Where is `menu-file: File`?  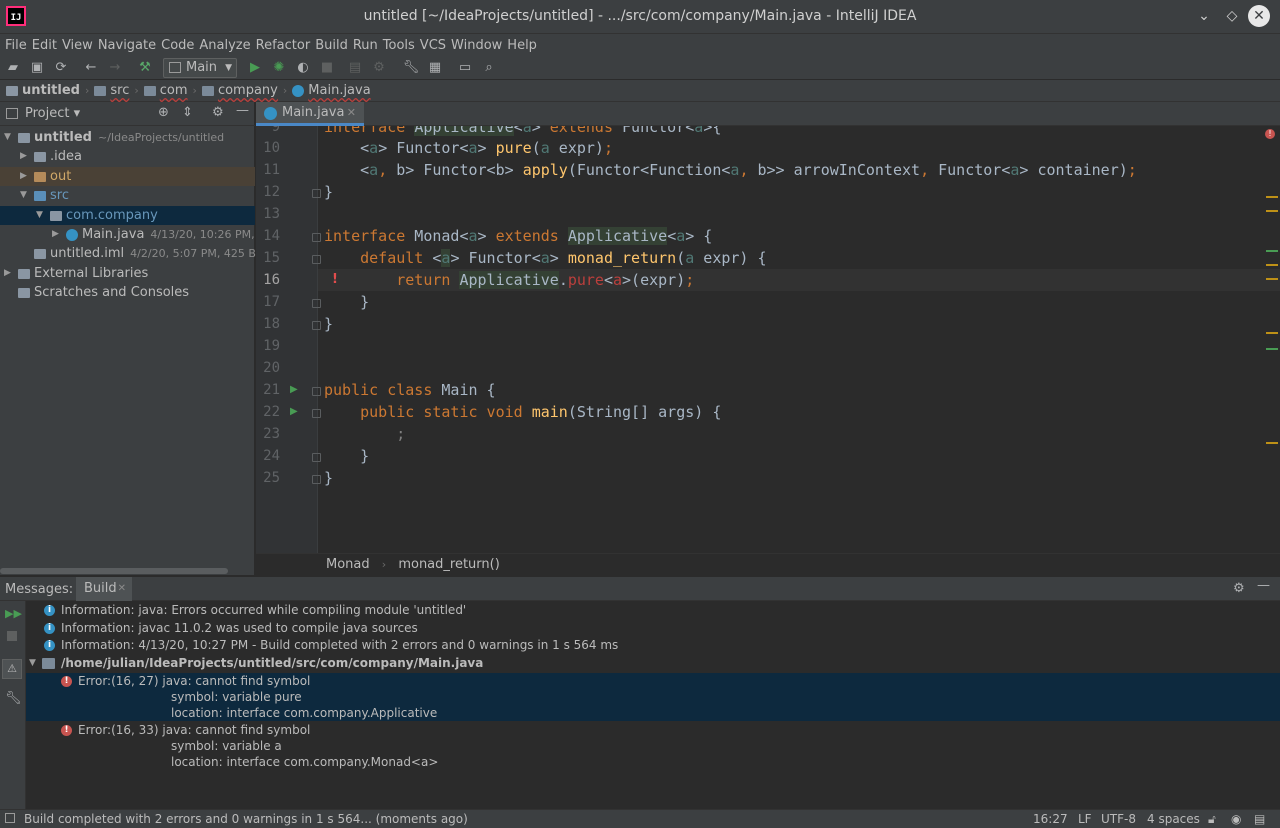 menu-file: File is located at coordinates (17, 45).